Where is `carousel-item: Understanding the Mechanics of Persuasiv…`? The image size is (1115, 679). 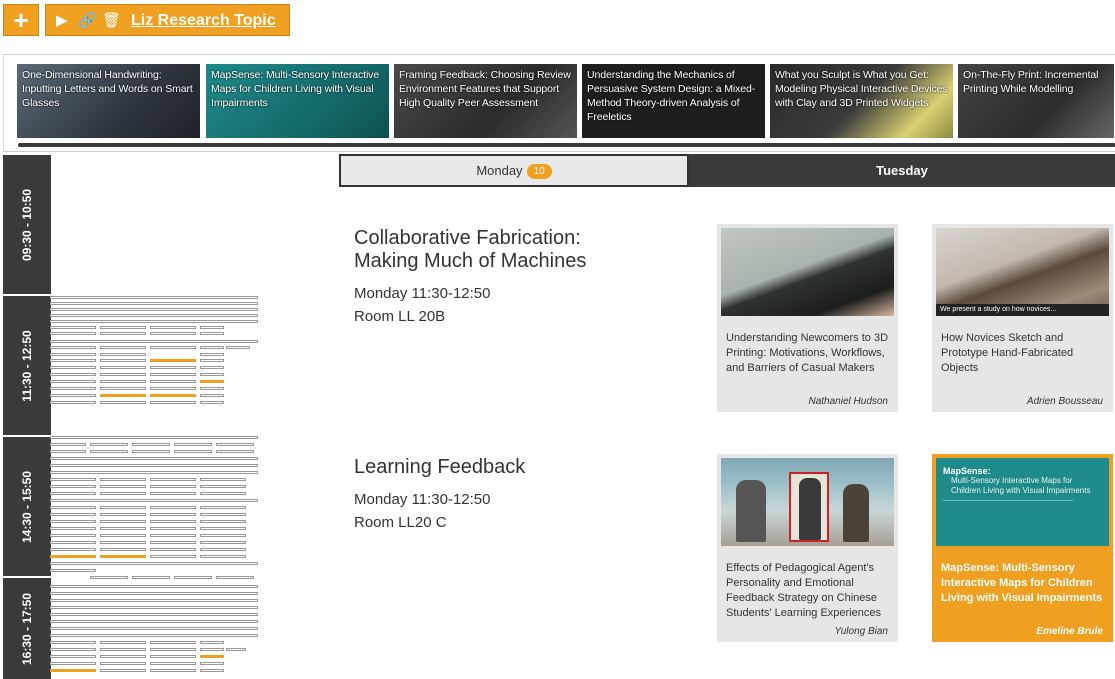
carousel-item: Understanding the Mechanics of Persuasiv… is located at coordinates (673, 101).